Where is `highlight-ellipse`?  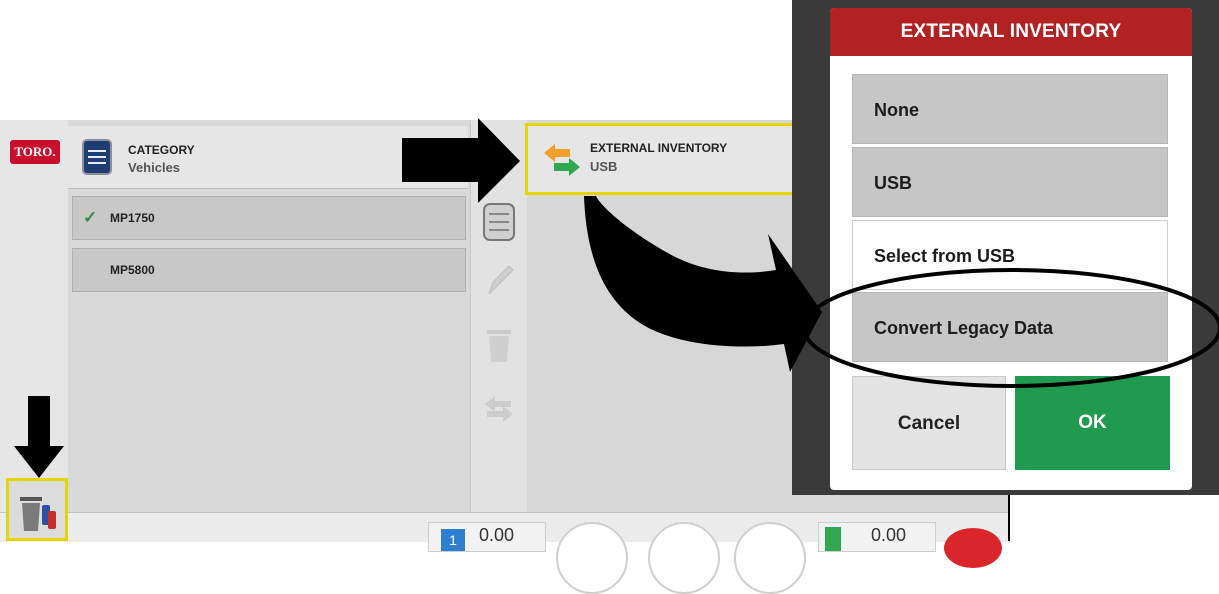
highlight-ellipse is located at coordinates (1010, 328).